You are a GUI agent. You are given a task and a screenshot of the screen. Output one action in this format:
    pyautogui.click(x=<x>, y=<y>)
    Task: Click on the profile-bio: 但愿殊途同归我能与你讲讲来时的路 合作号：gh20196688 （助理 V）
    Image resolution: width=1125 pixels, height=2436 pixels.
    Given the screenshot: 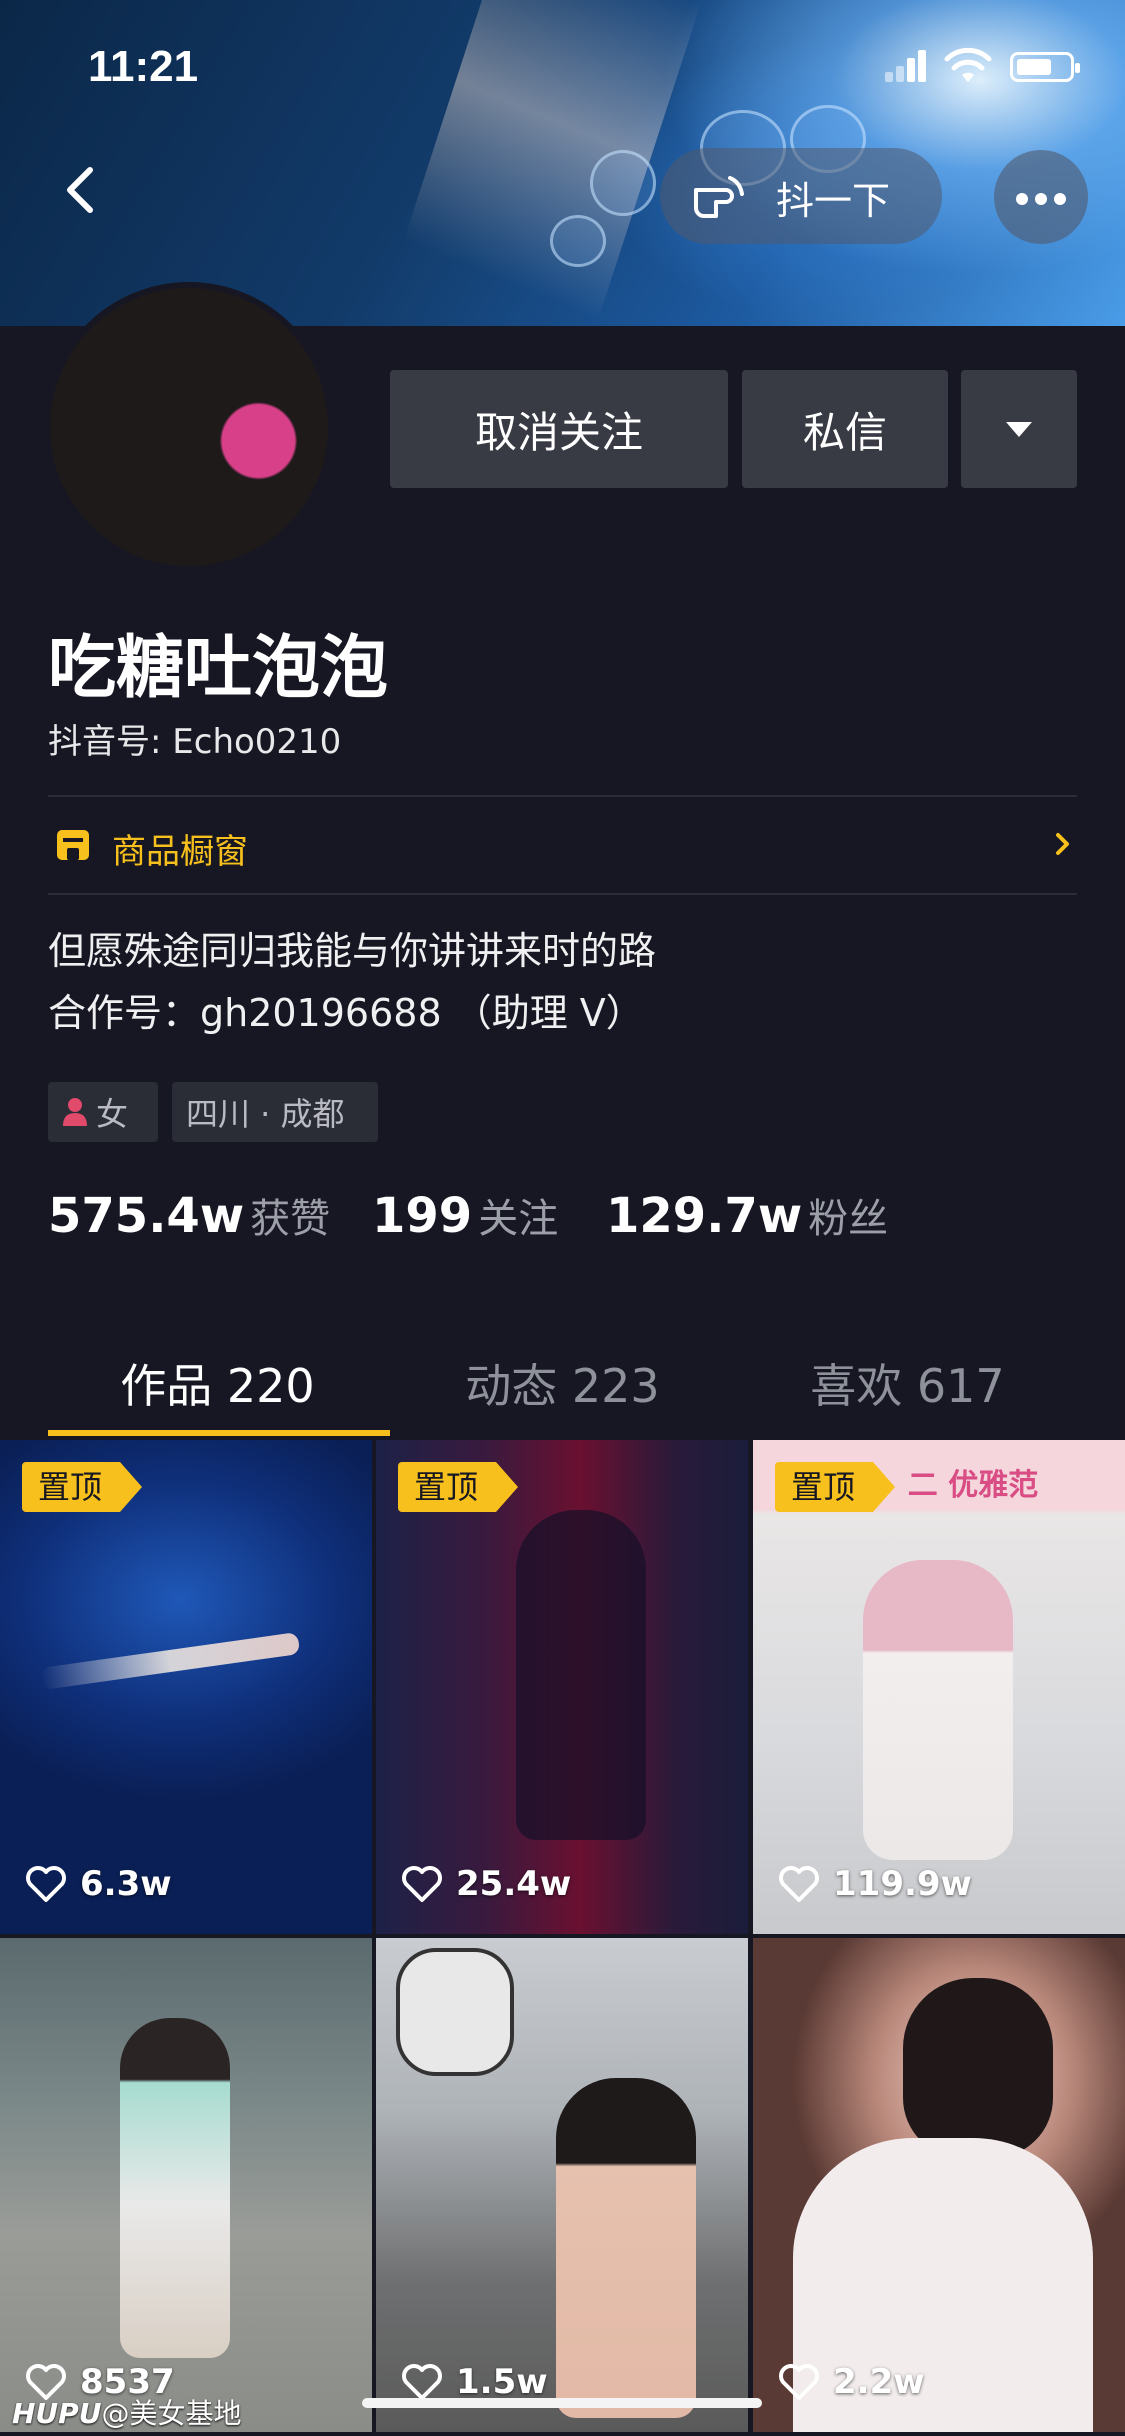 What is the action you would take?
    pyautogui.click(x=352, y=982)
    